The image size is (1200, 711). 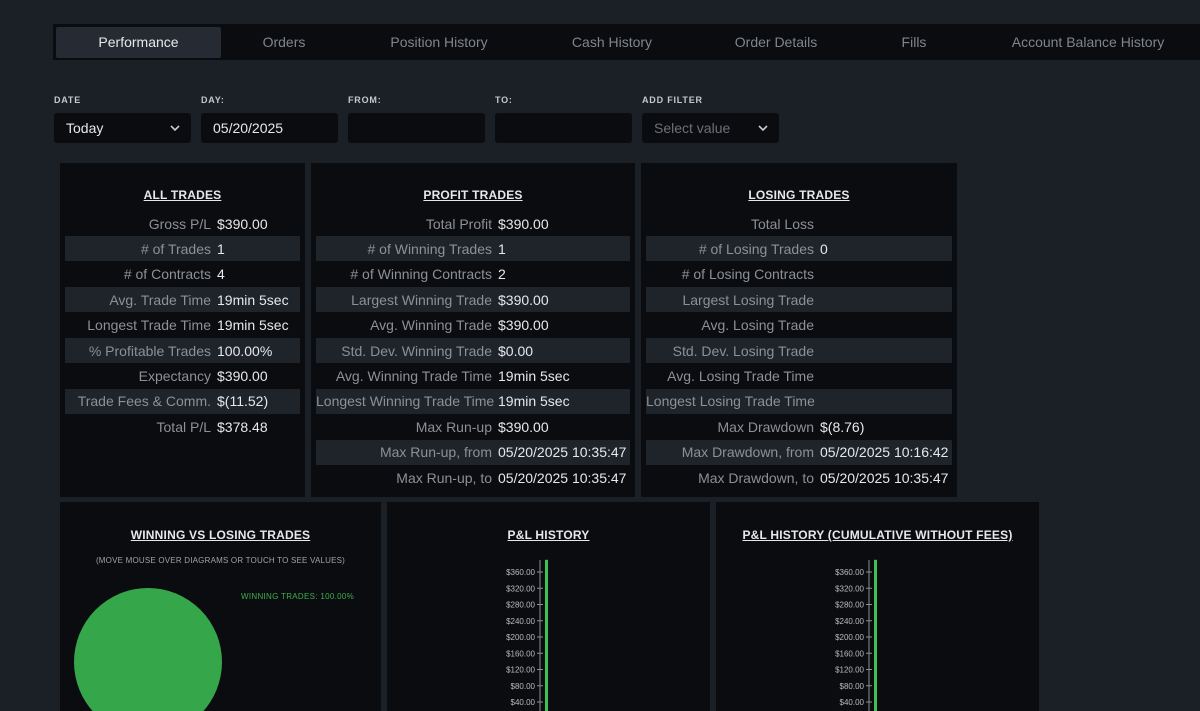 What do you see at coordinates (849, 670) in the screenshot?
I see `pl-cumulative-tick-label: $120.00` at bounding box center [849, 670].